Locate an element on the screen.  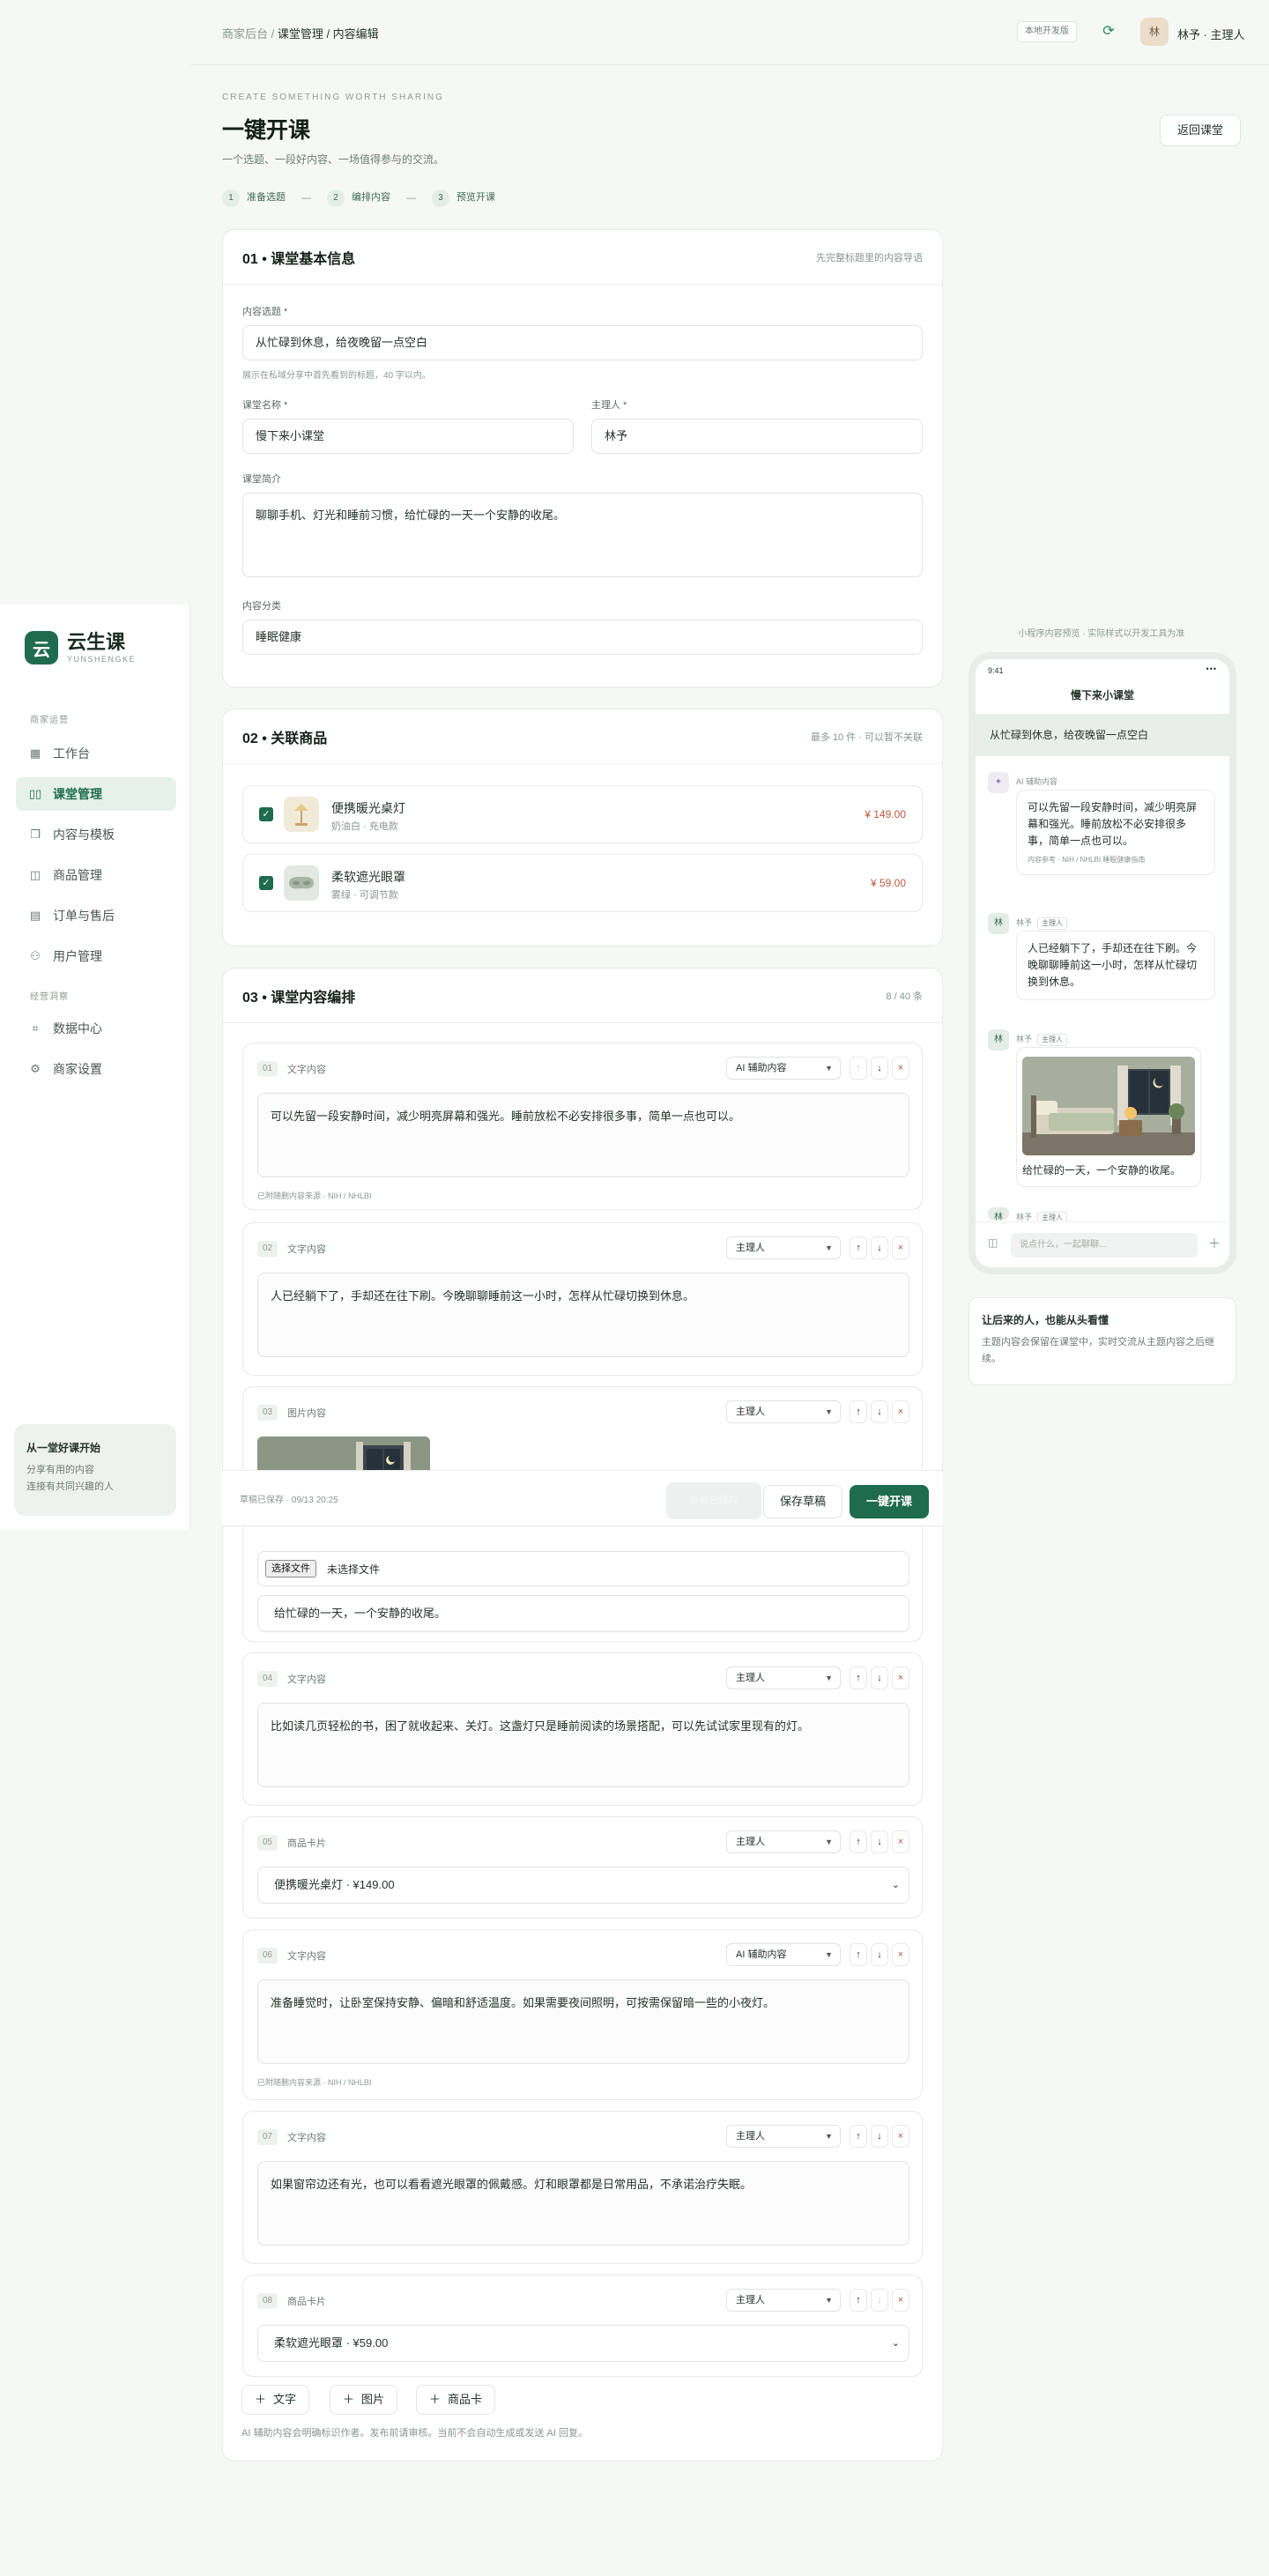
save-bar: 草稿已保存 · 09/13 20:25 草稿已保存 保存草稿 一键开课 is located at coordinates (582, 1498).